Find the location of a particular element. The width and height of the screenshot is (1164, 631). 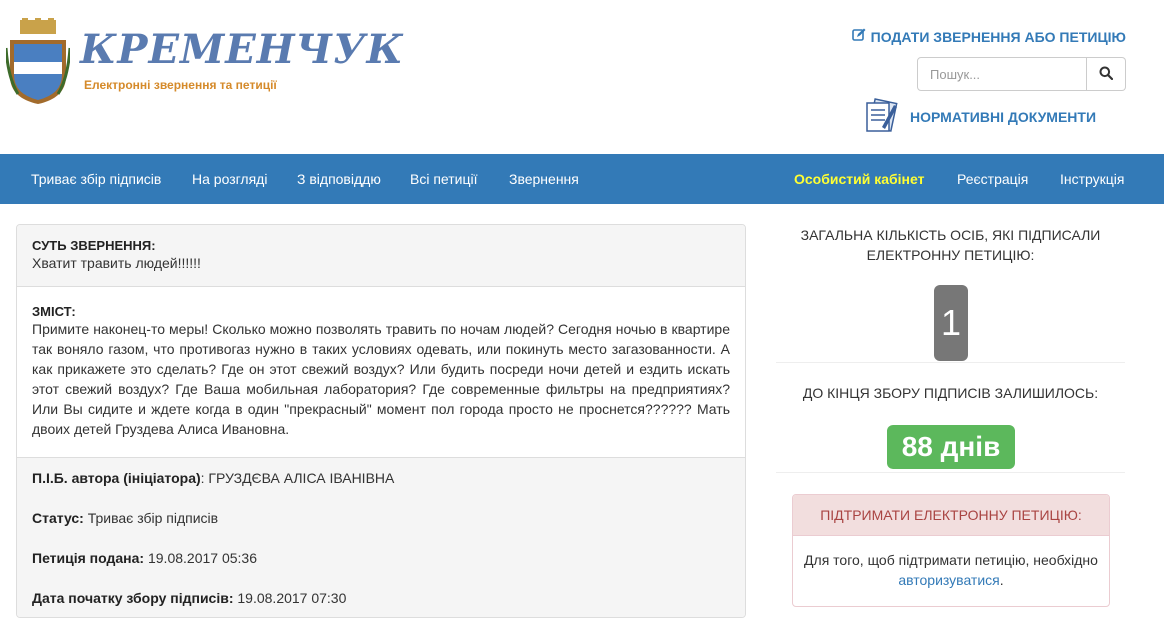

remaining-days-badge: 88 днів is located at coordinates (951, 447).